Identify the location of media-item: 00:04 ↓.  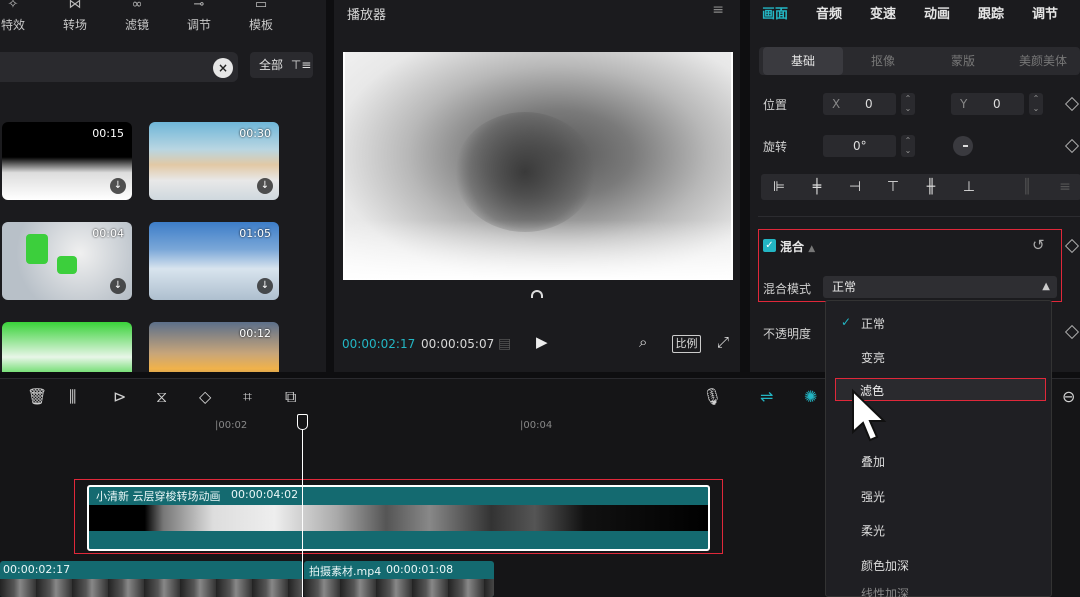
(67, 261).